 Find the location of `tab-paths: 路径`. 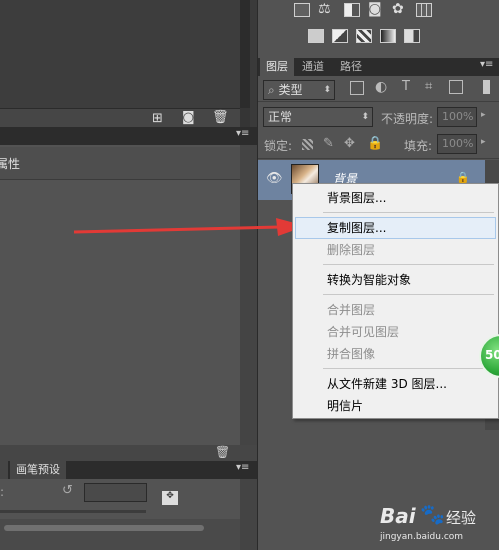

tab-paths: 路径 is located at coordinates (351, 67).